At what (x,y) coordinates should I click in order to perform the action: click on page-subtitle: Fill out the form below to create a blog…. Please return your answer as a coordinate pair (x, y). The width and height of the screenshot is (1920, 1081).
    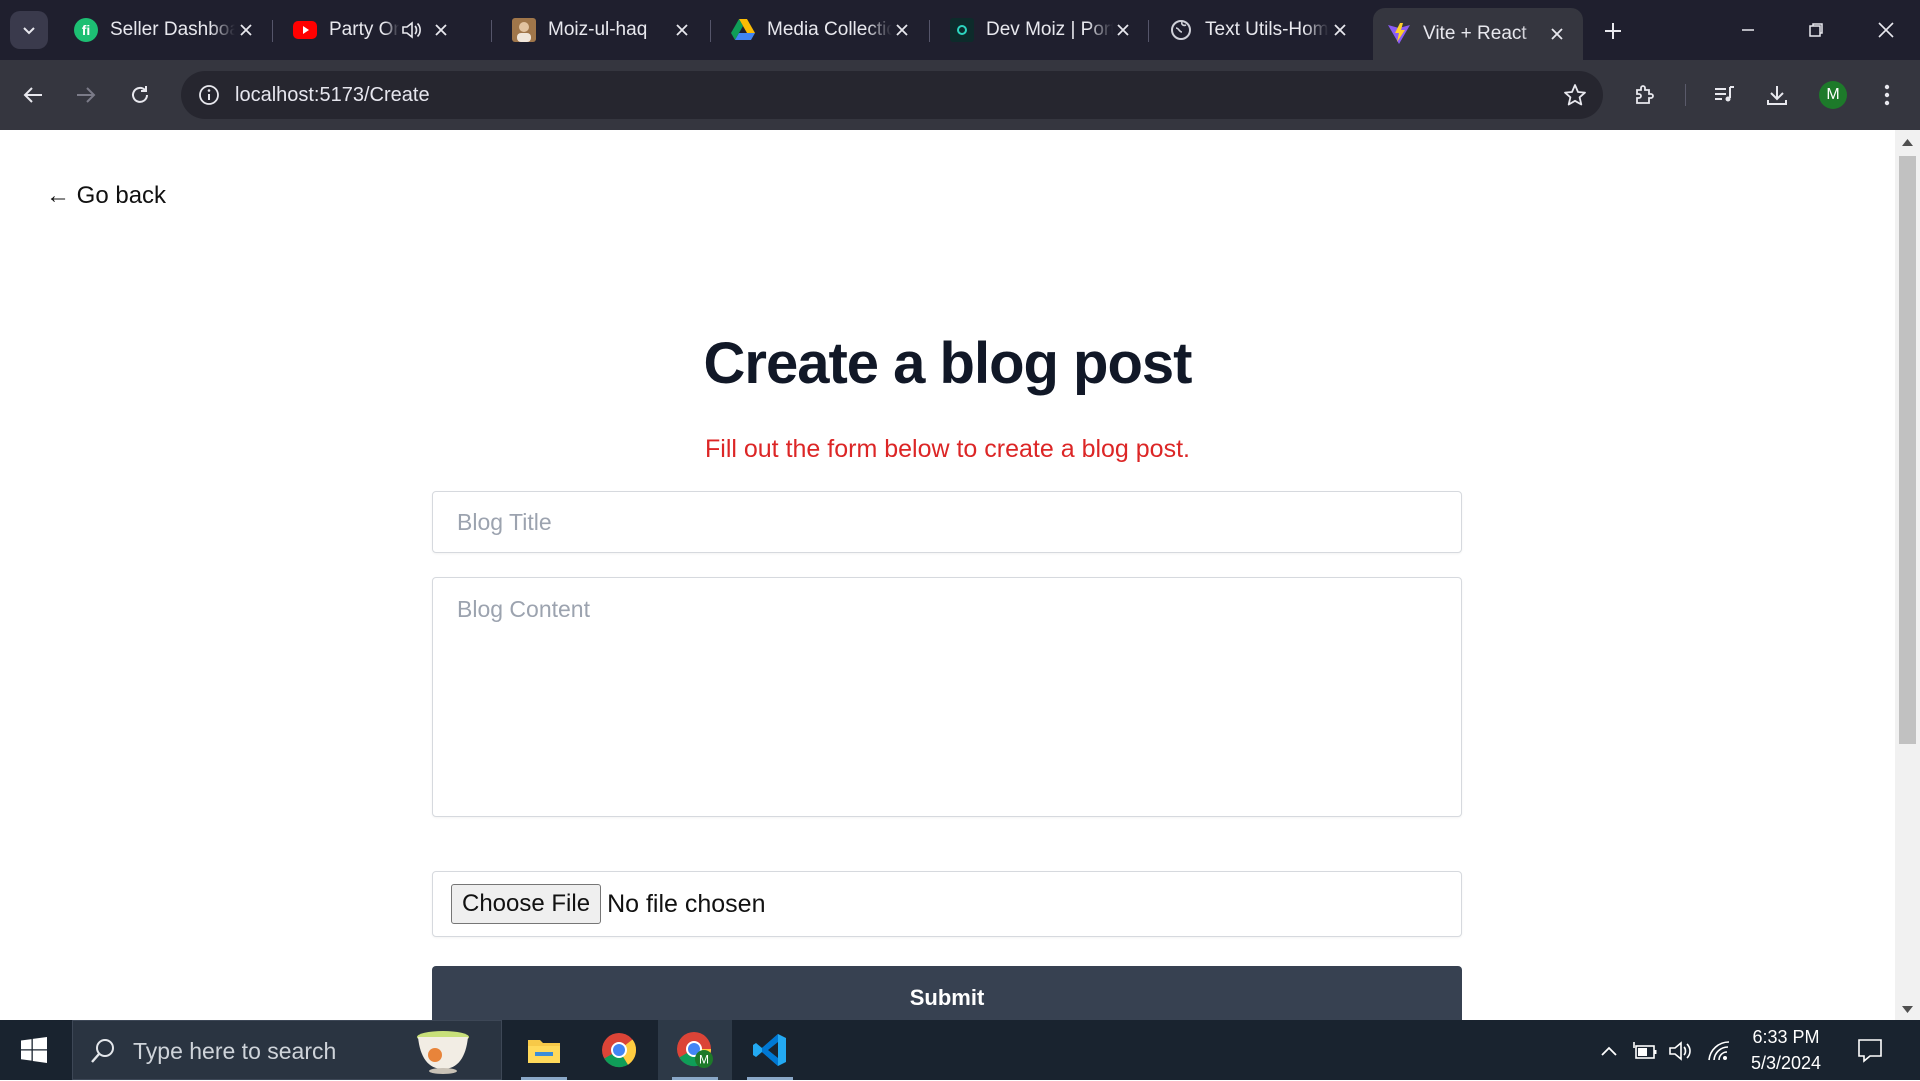
    Looking at the image, I should click on (947, 449).